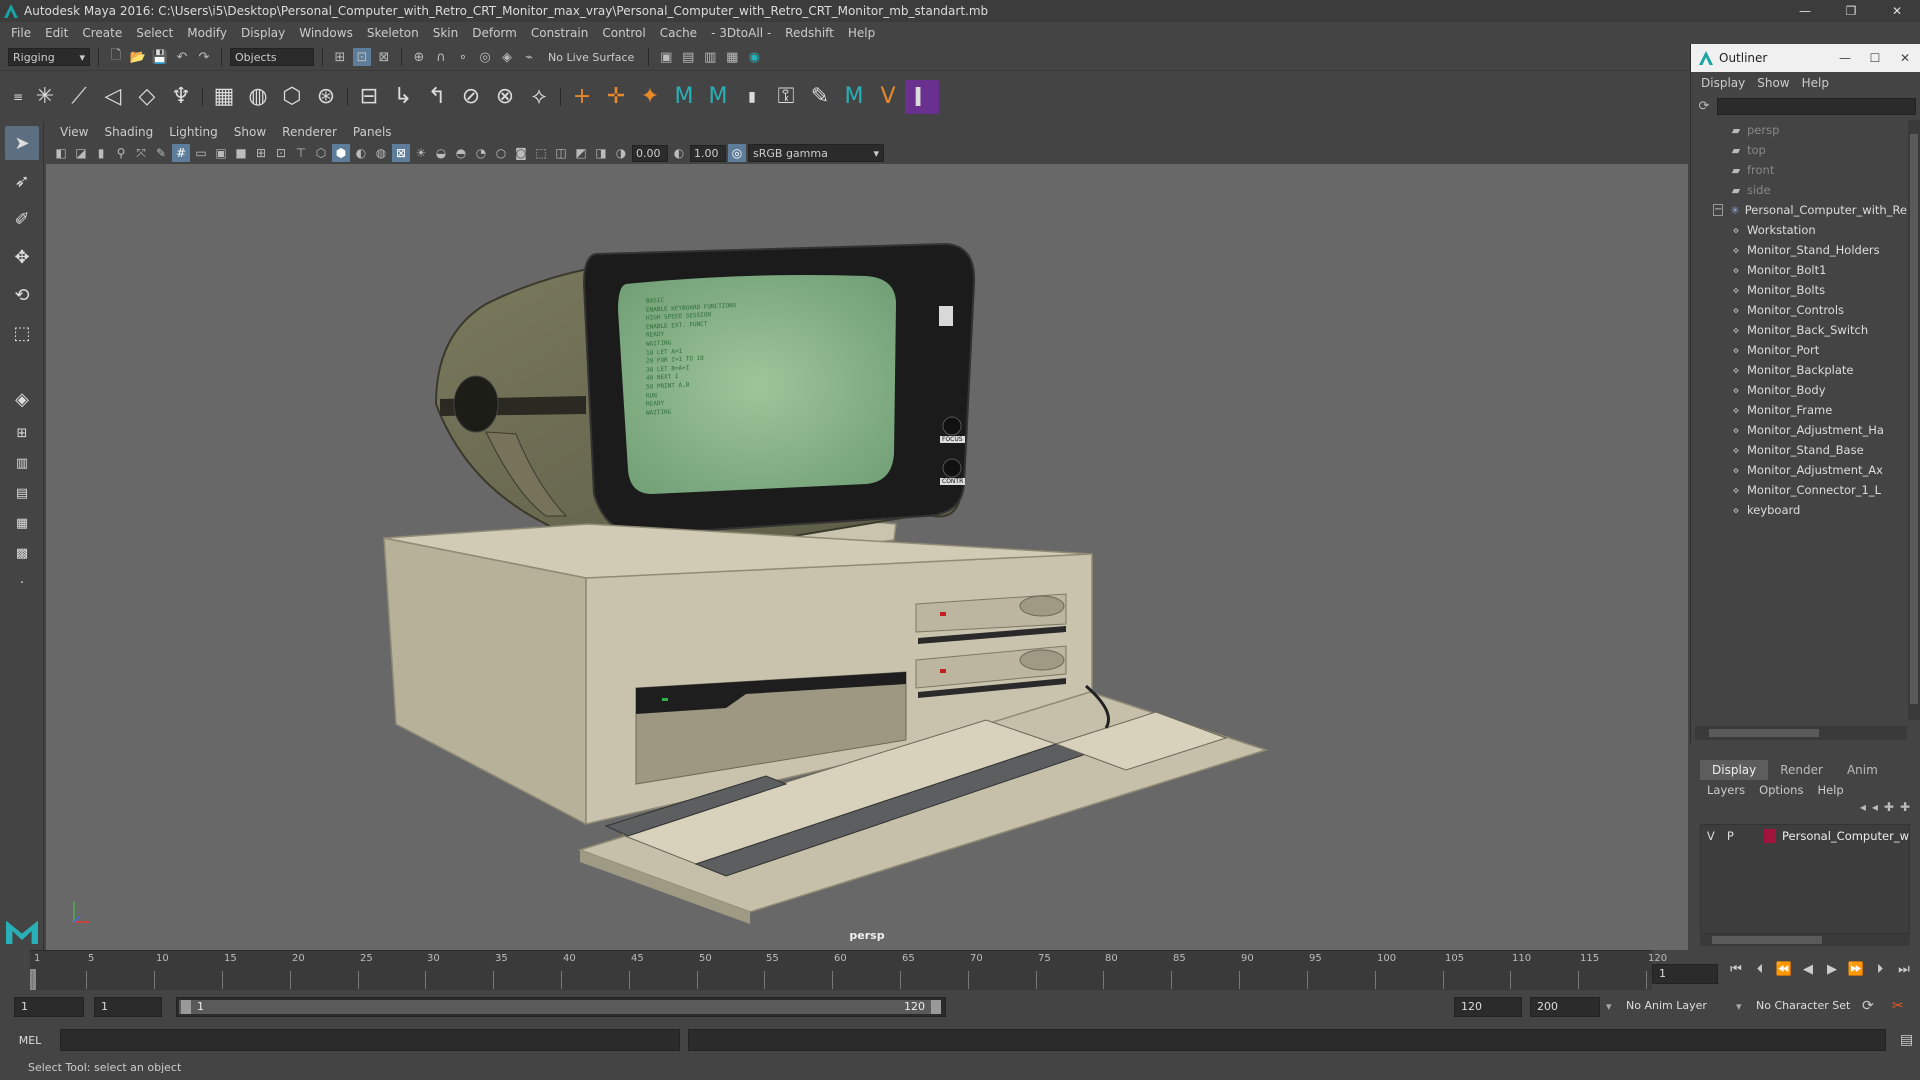 This screenshot has height=1080, width=1920. What do you see at coordinates (560, 1007) in the screenshot?
I see `range-bar-fill` at bounding box center [560, 1007].